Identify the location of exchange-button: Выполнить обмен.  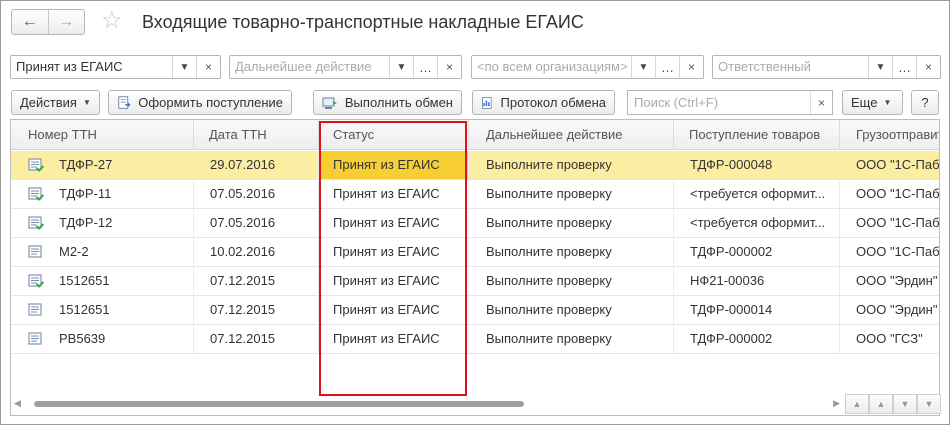
(387, 102).